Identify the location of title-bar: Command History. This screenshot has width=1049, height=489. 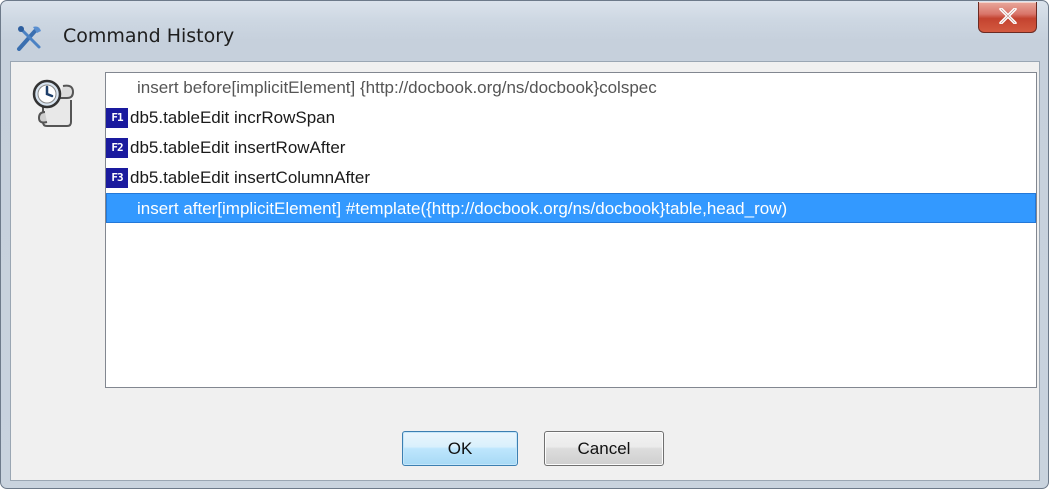
(524, 31).